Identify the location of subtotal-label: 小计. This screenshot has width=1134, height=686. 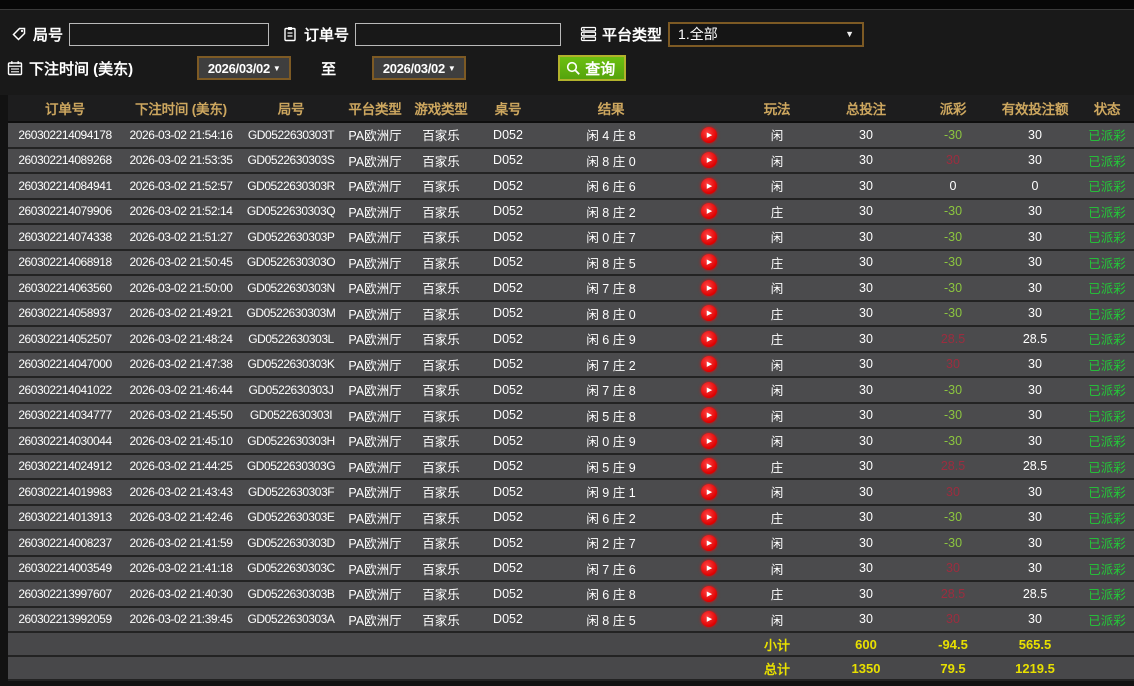
(776, 645).